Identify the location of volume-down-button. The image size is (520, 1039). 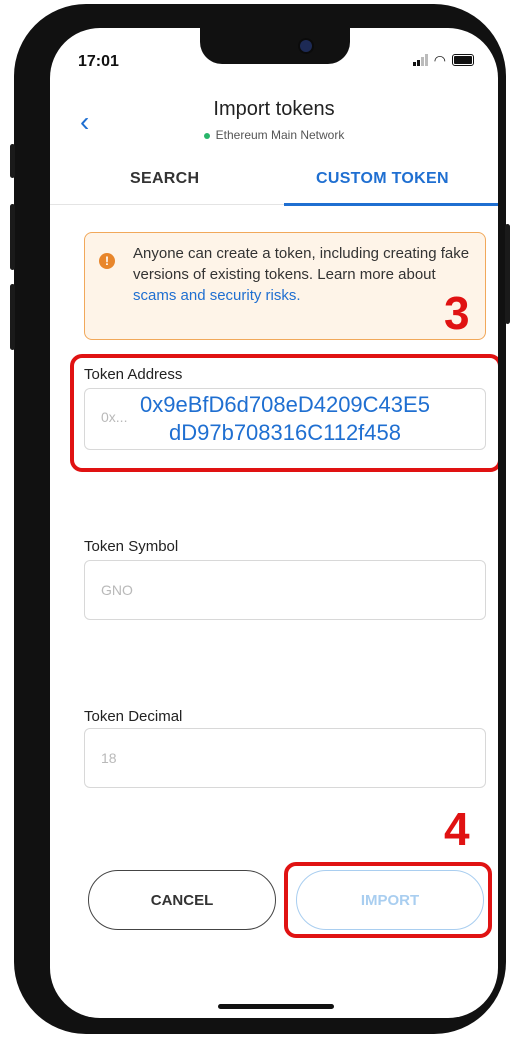
(12, 317).